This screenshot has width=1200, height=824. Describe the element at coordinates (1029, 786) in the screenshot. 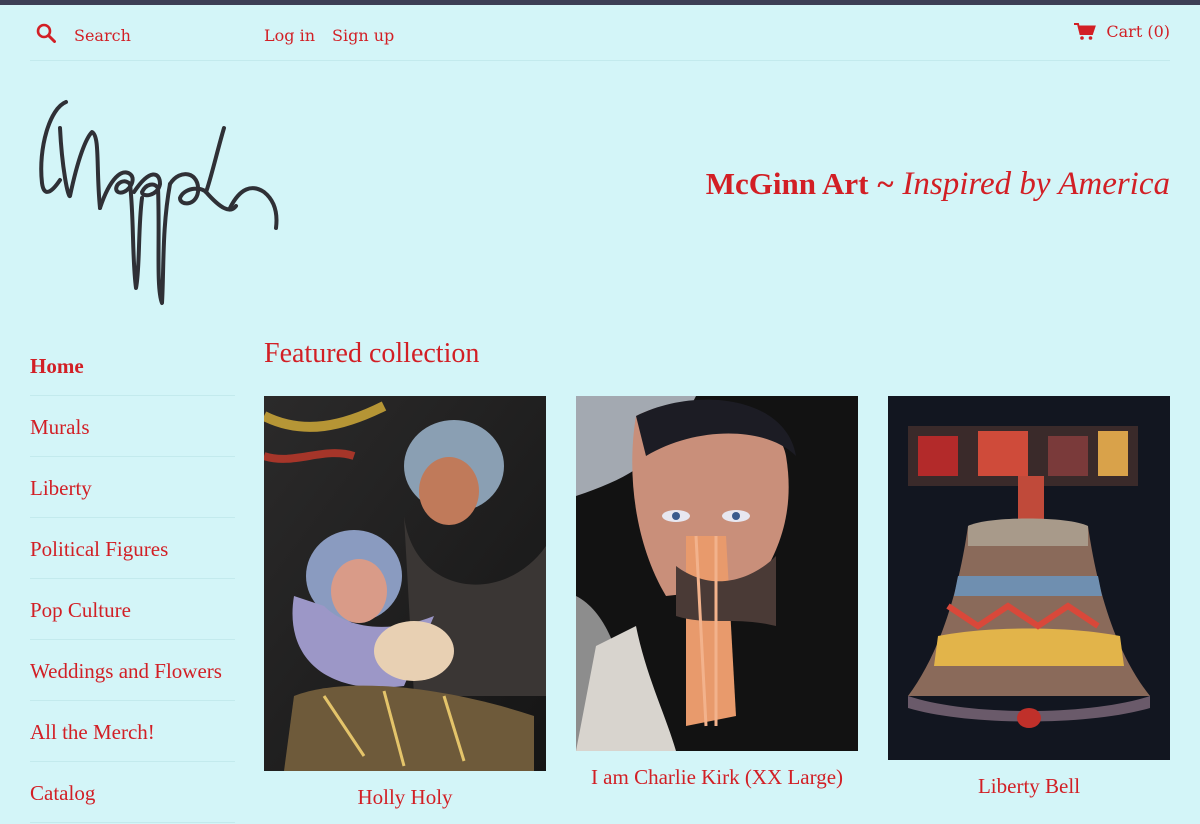

I see `product-title: Liberty Bell` at that location.